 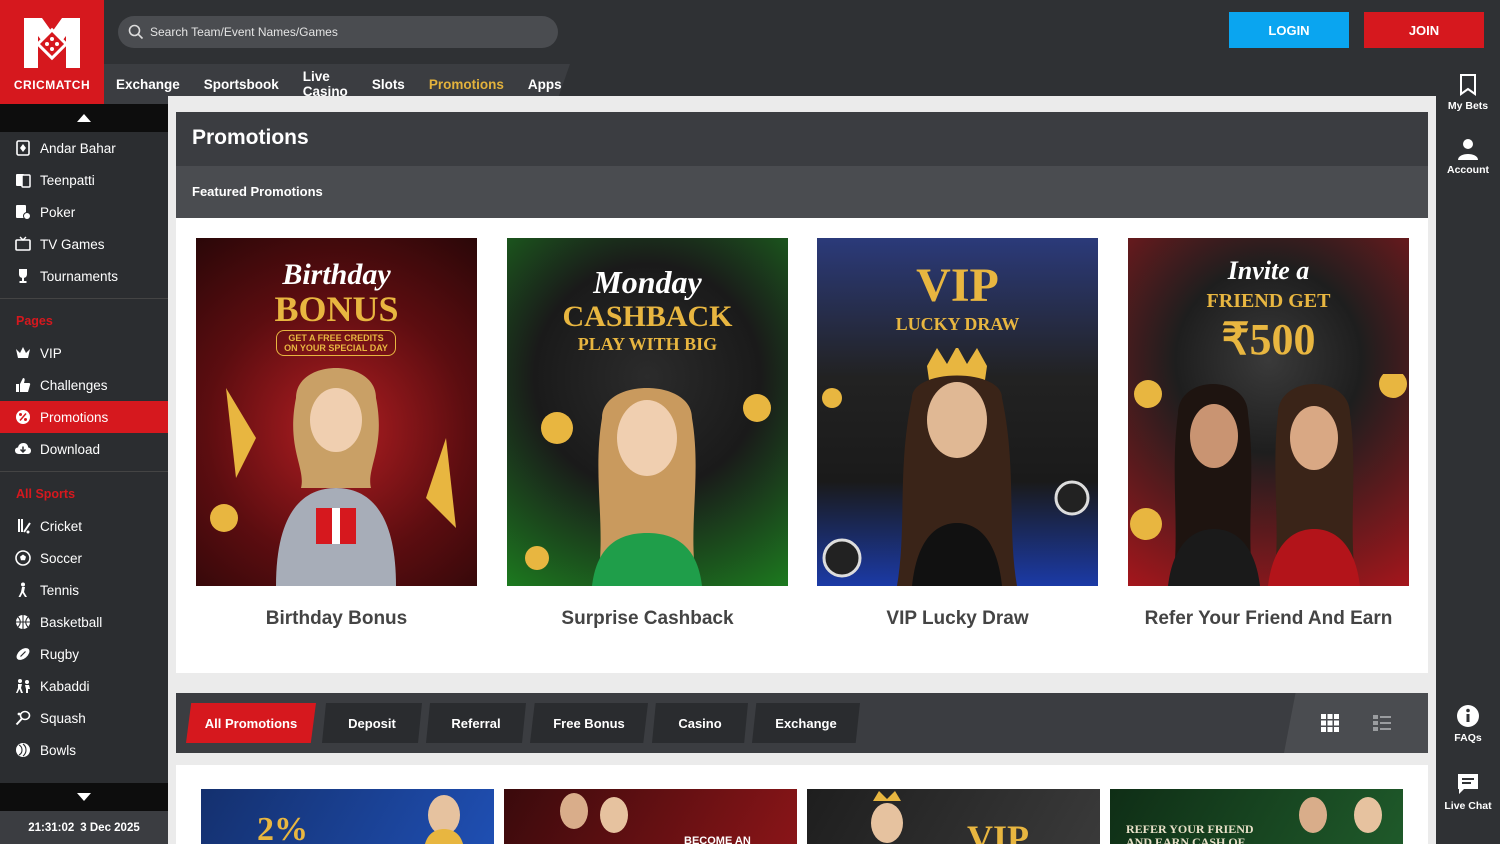 What do you see at coordinates (650, 816) in the screenshot?
I see `promo-thumb-referral: BECOME AN` at bounding box center [650, 816].